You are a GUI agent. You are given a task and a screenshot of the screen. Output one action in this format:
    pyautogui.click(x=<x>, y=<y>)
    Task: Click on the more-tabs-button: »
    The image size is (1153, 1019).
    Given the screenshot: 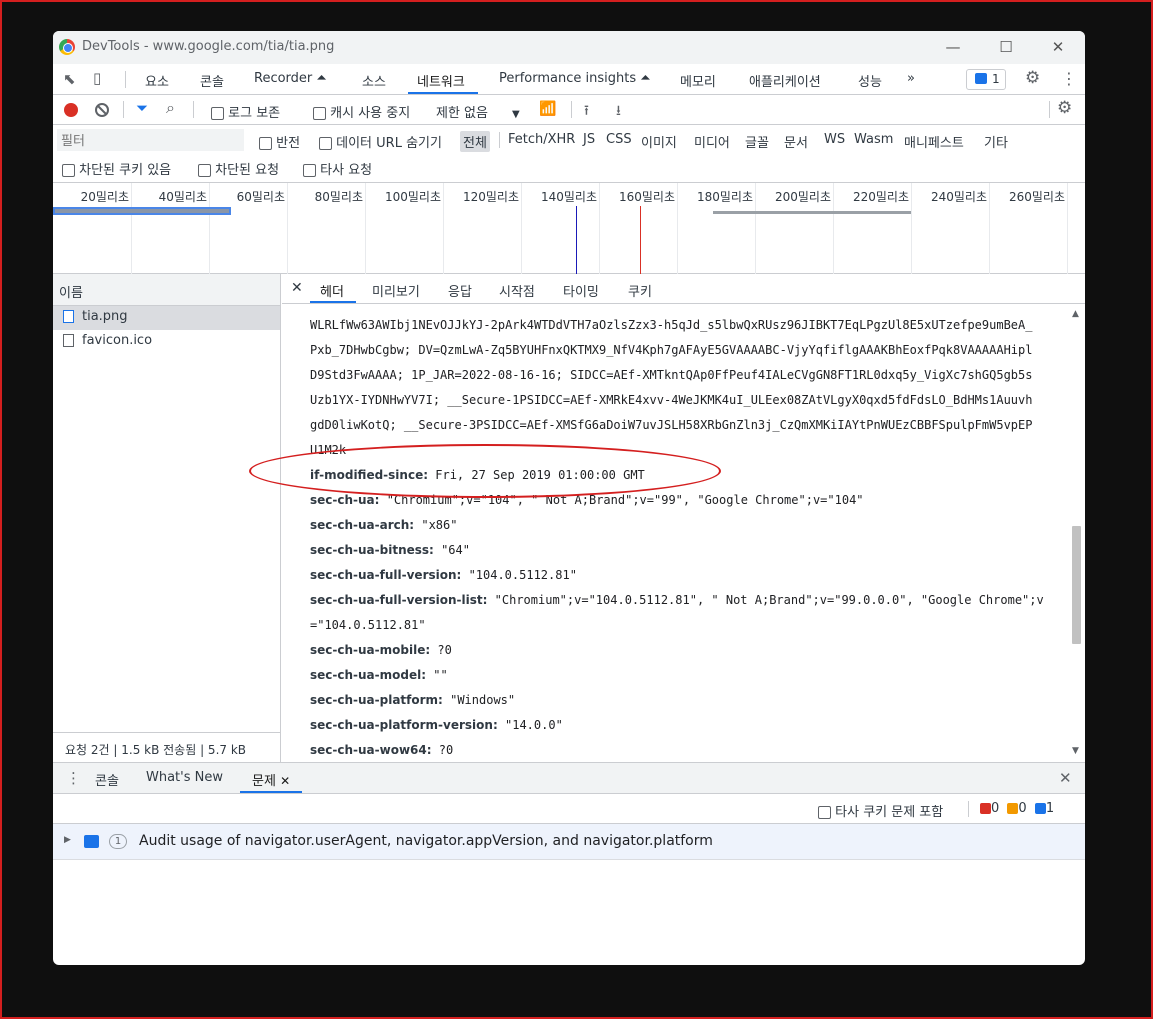 What is the action you would take?
    pyautogui.click(x=911, y=78)
    